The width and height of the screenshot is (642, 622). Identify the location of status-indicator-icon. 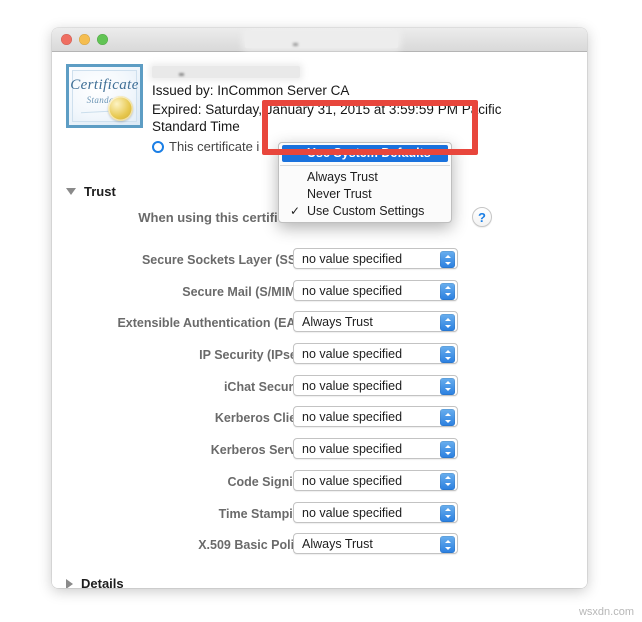
(158, 146).